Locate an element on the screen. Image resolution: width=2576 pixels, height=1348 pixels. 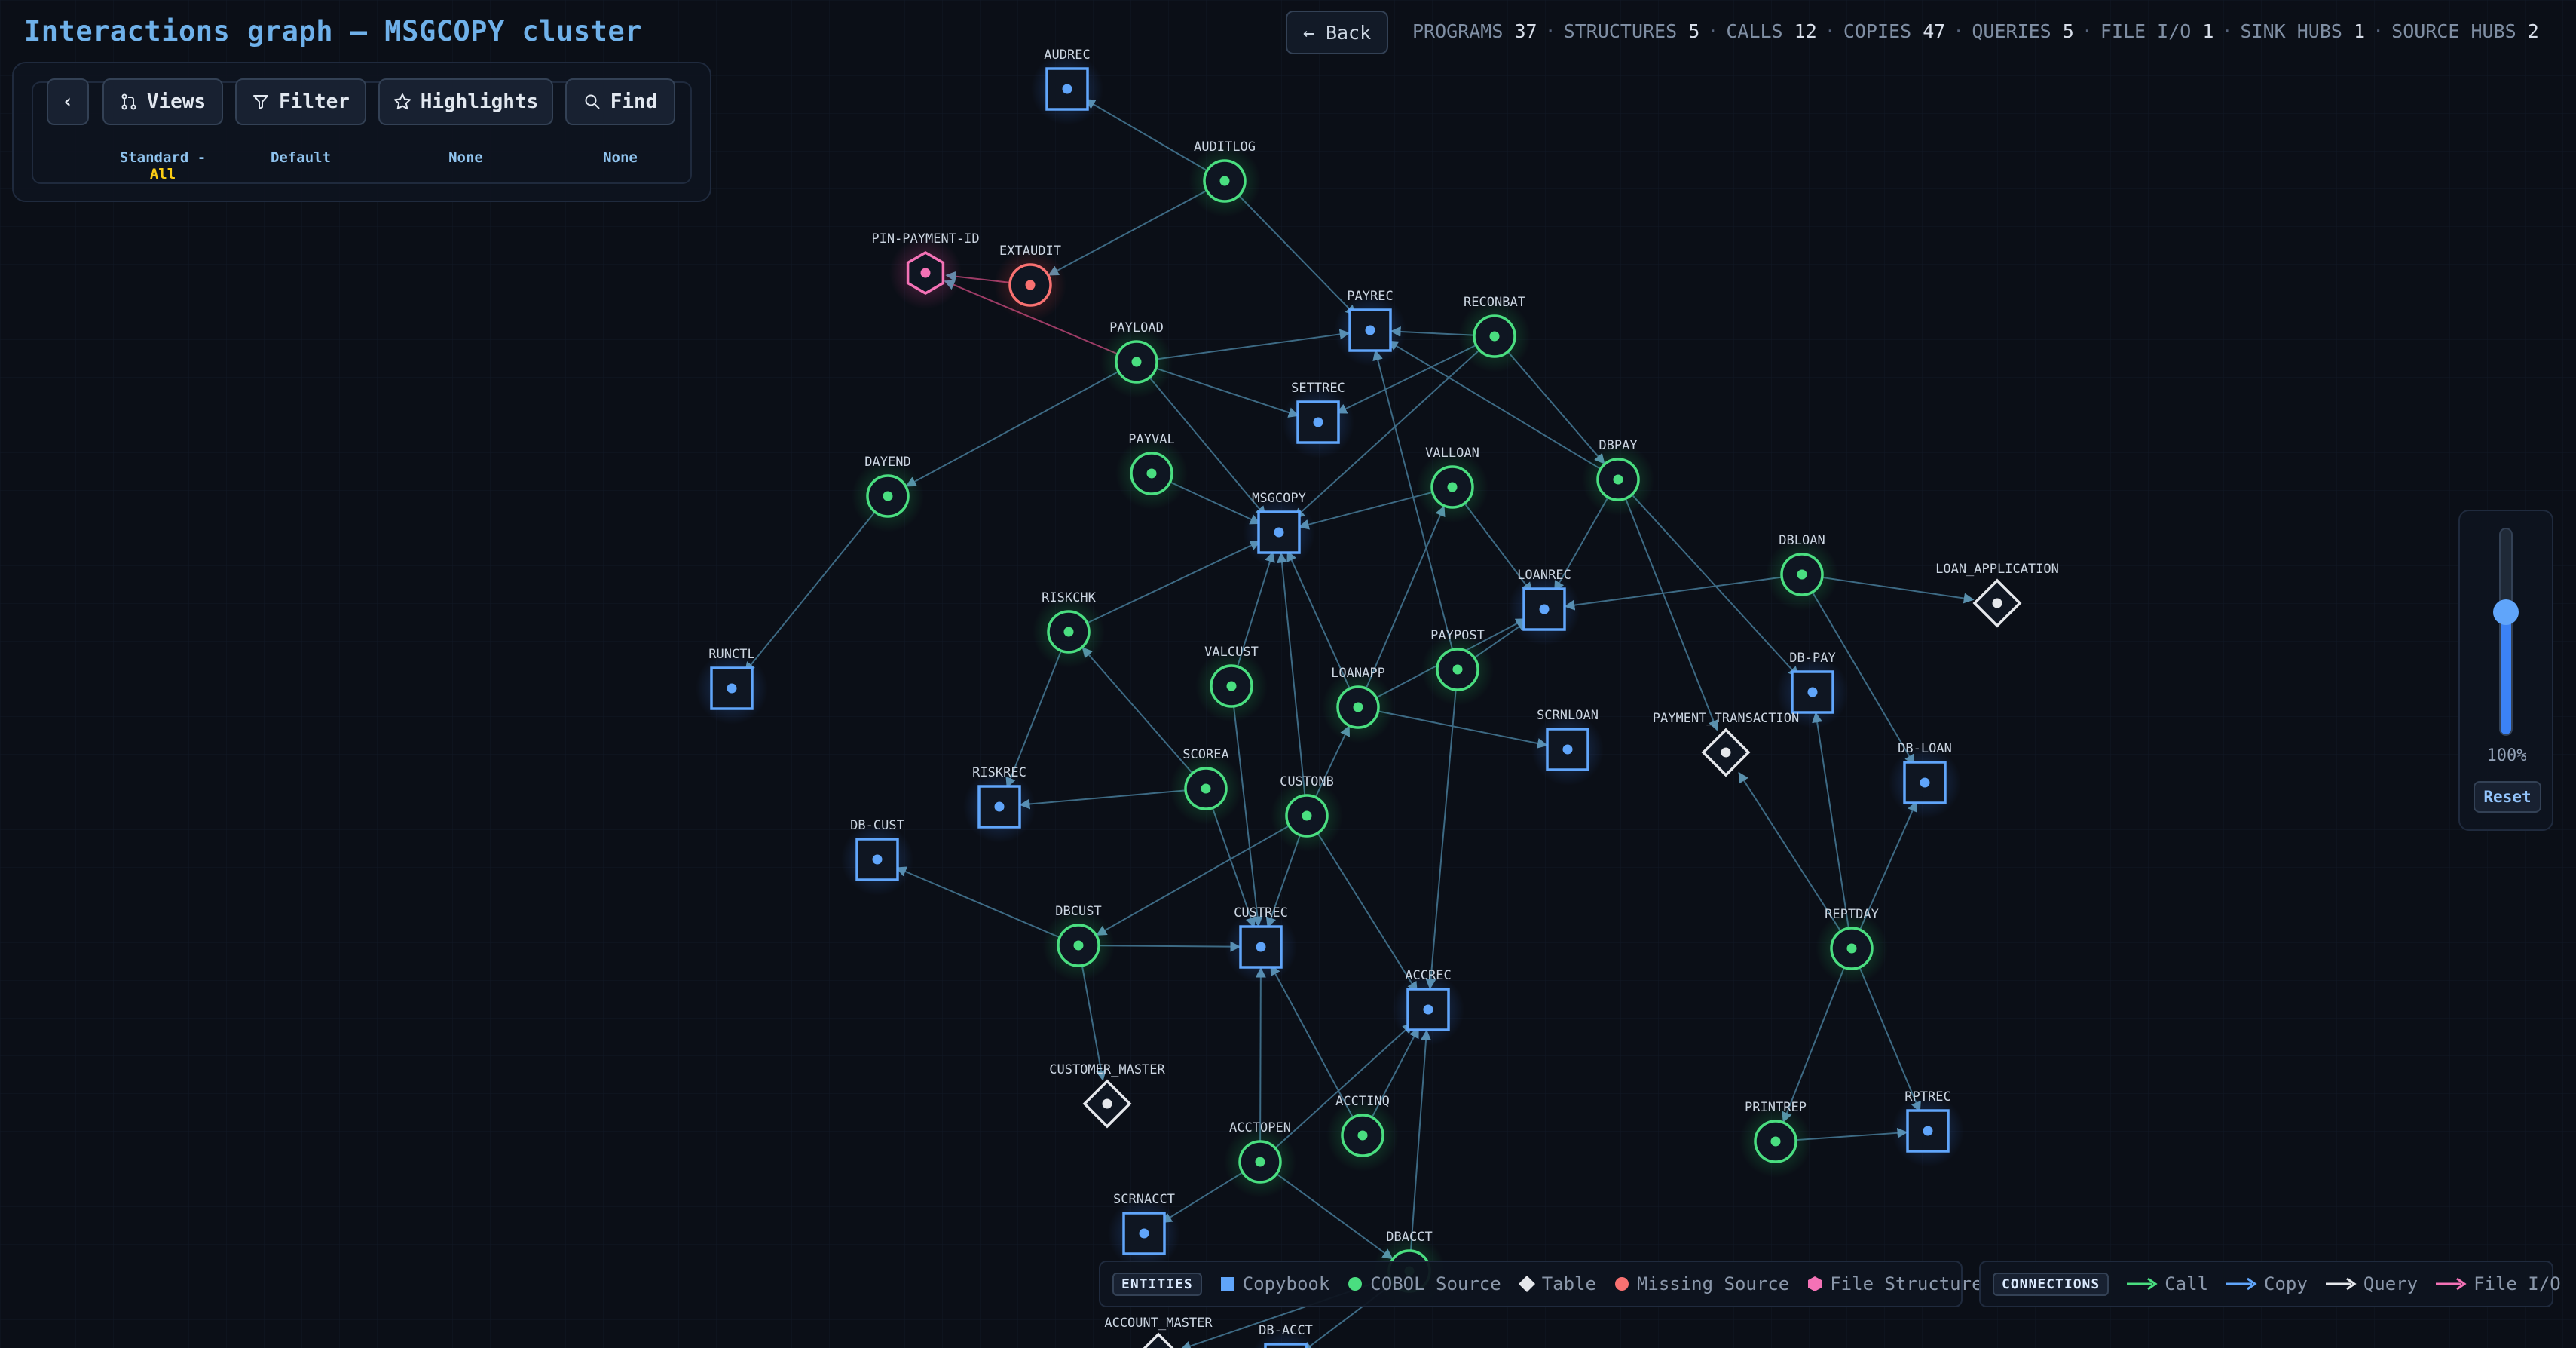
node-db-loan: DB-LOAN is located at coordinates (1925, 780).